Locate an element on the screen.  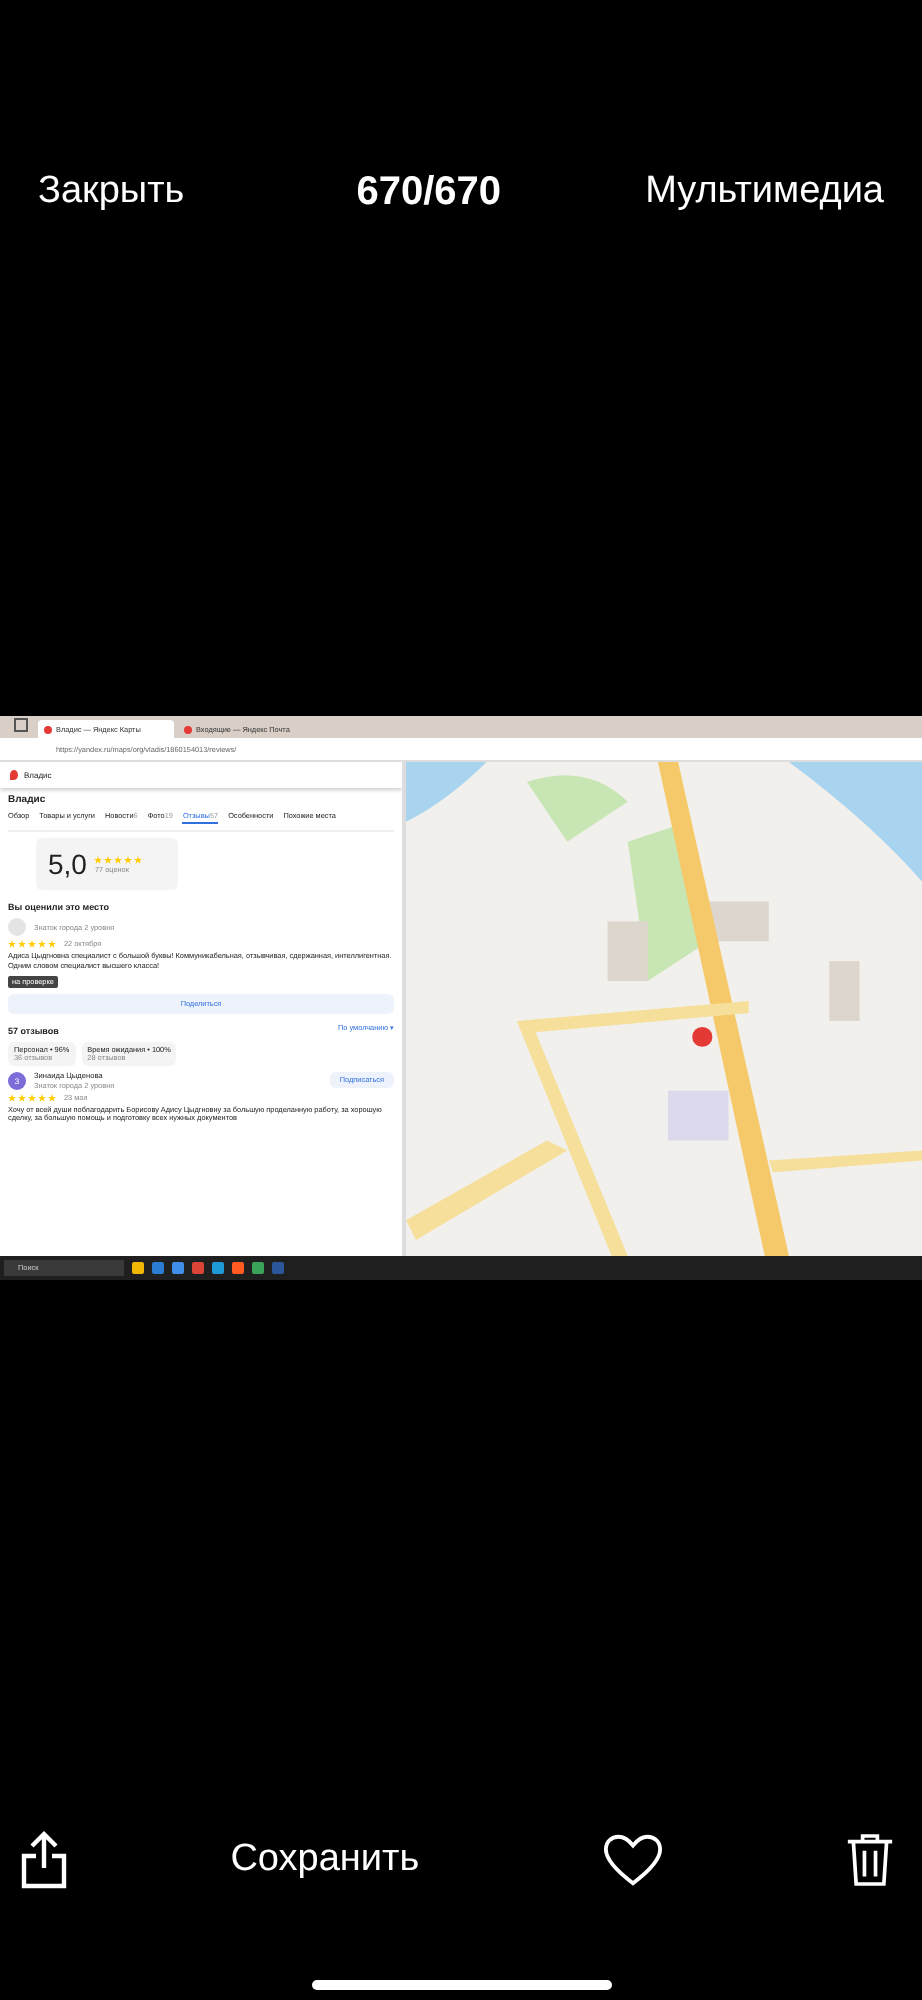
save-button: Сохранить is located at coordinates (325, 1860).